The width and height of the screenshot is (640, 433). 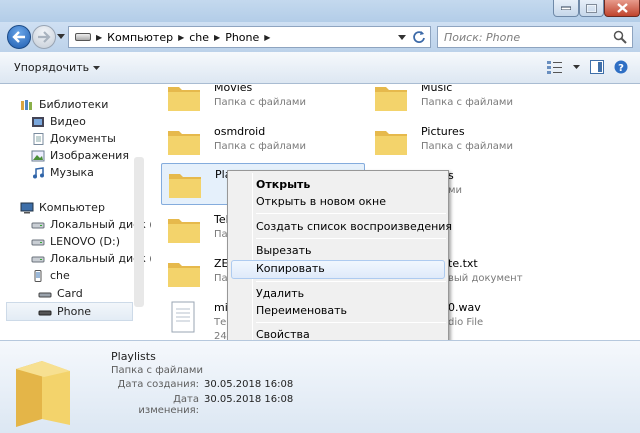 I want to click on nav-phone: Phone, so click(x=69, y=311).